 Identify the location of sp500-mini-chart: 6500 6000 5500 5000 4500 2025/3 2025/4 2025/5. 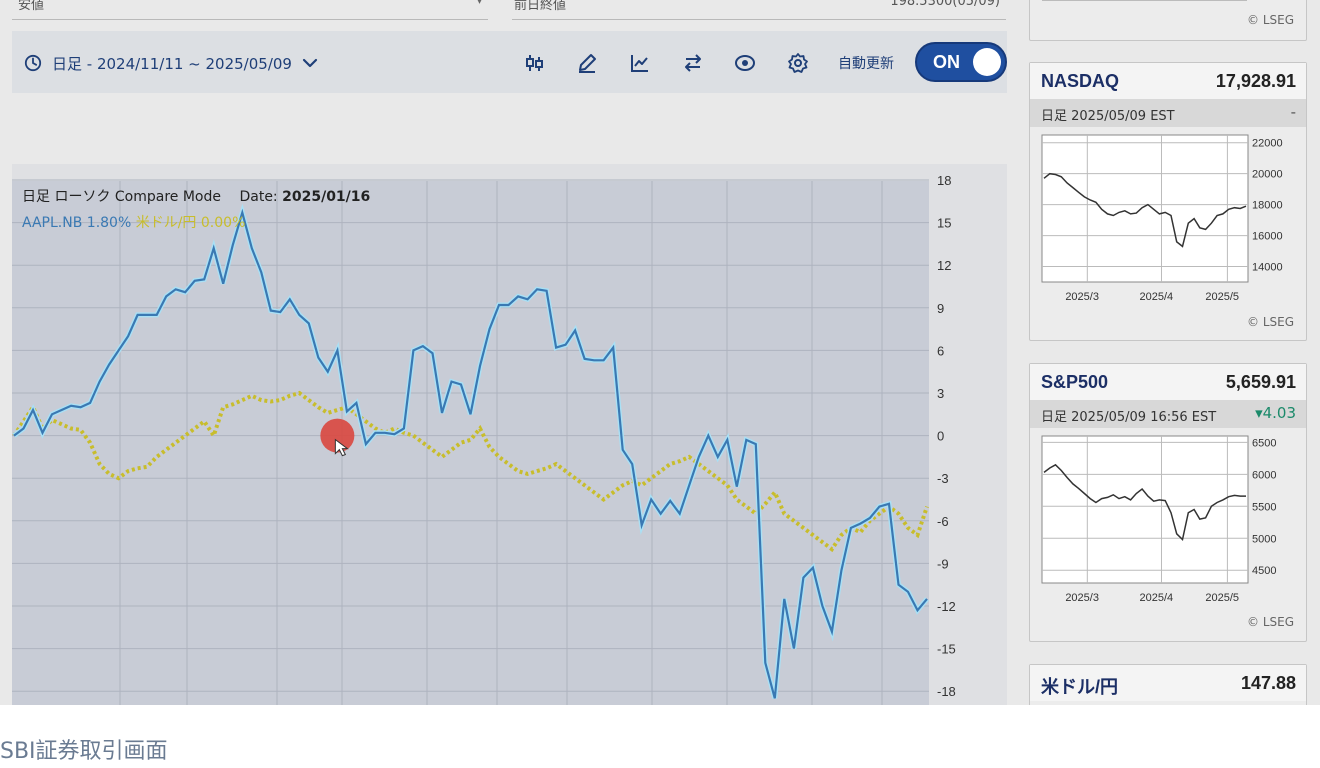
(1158, 519).